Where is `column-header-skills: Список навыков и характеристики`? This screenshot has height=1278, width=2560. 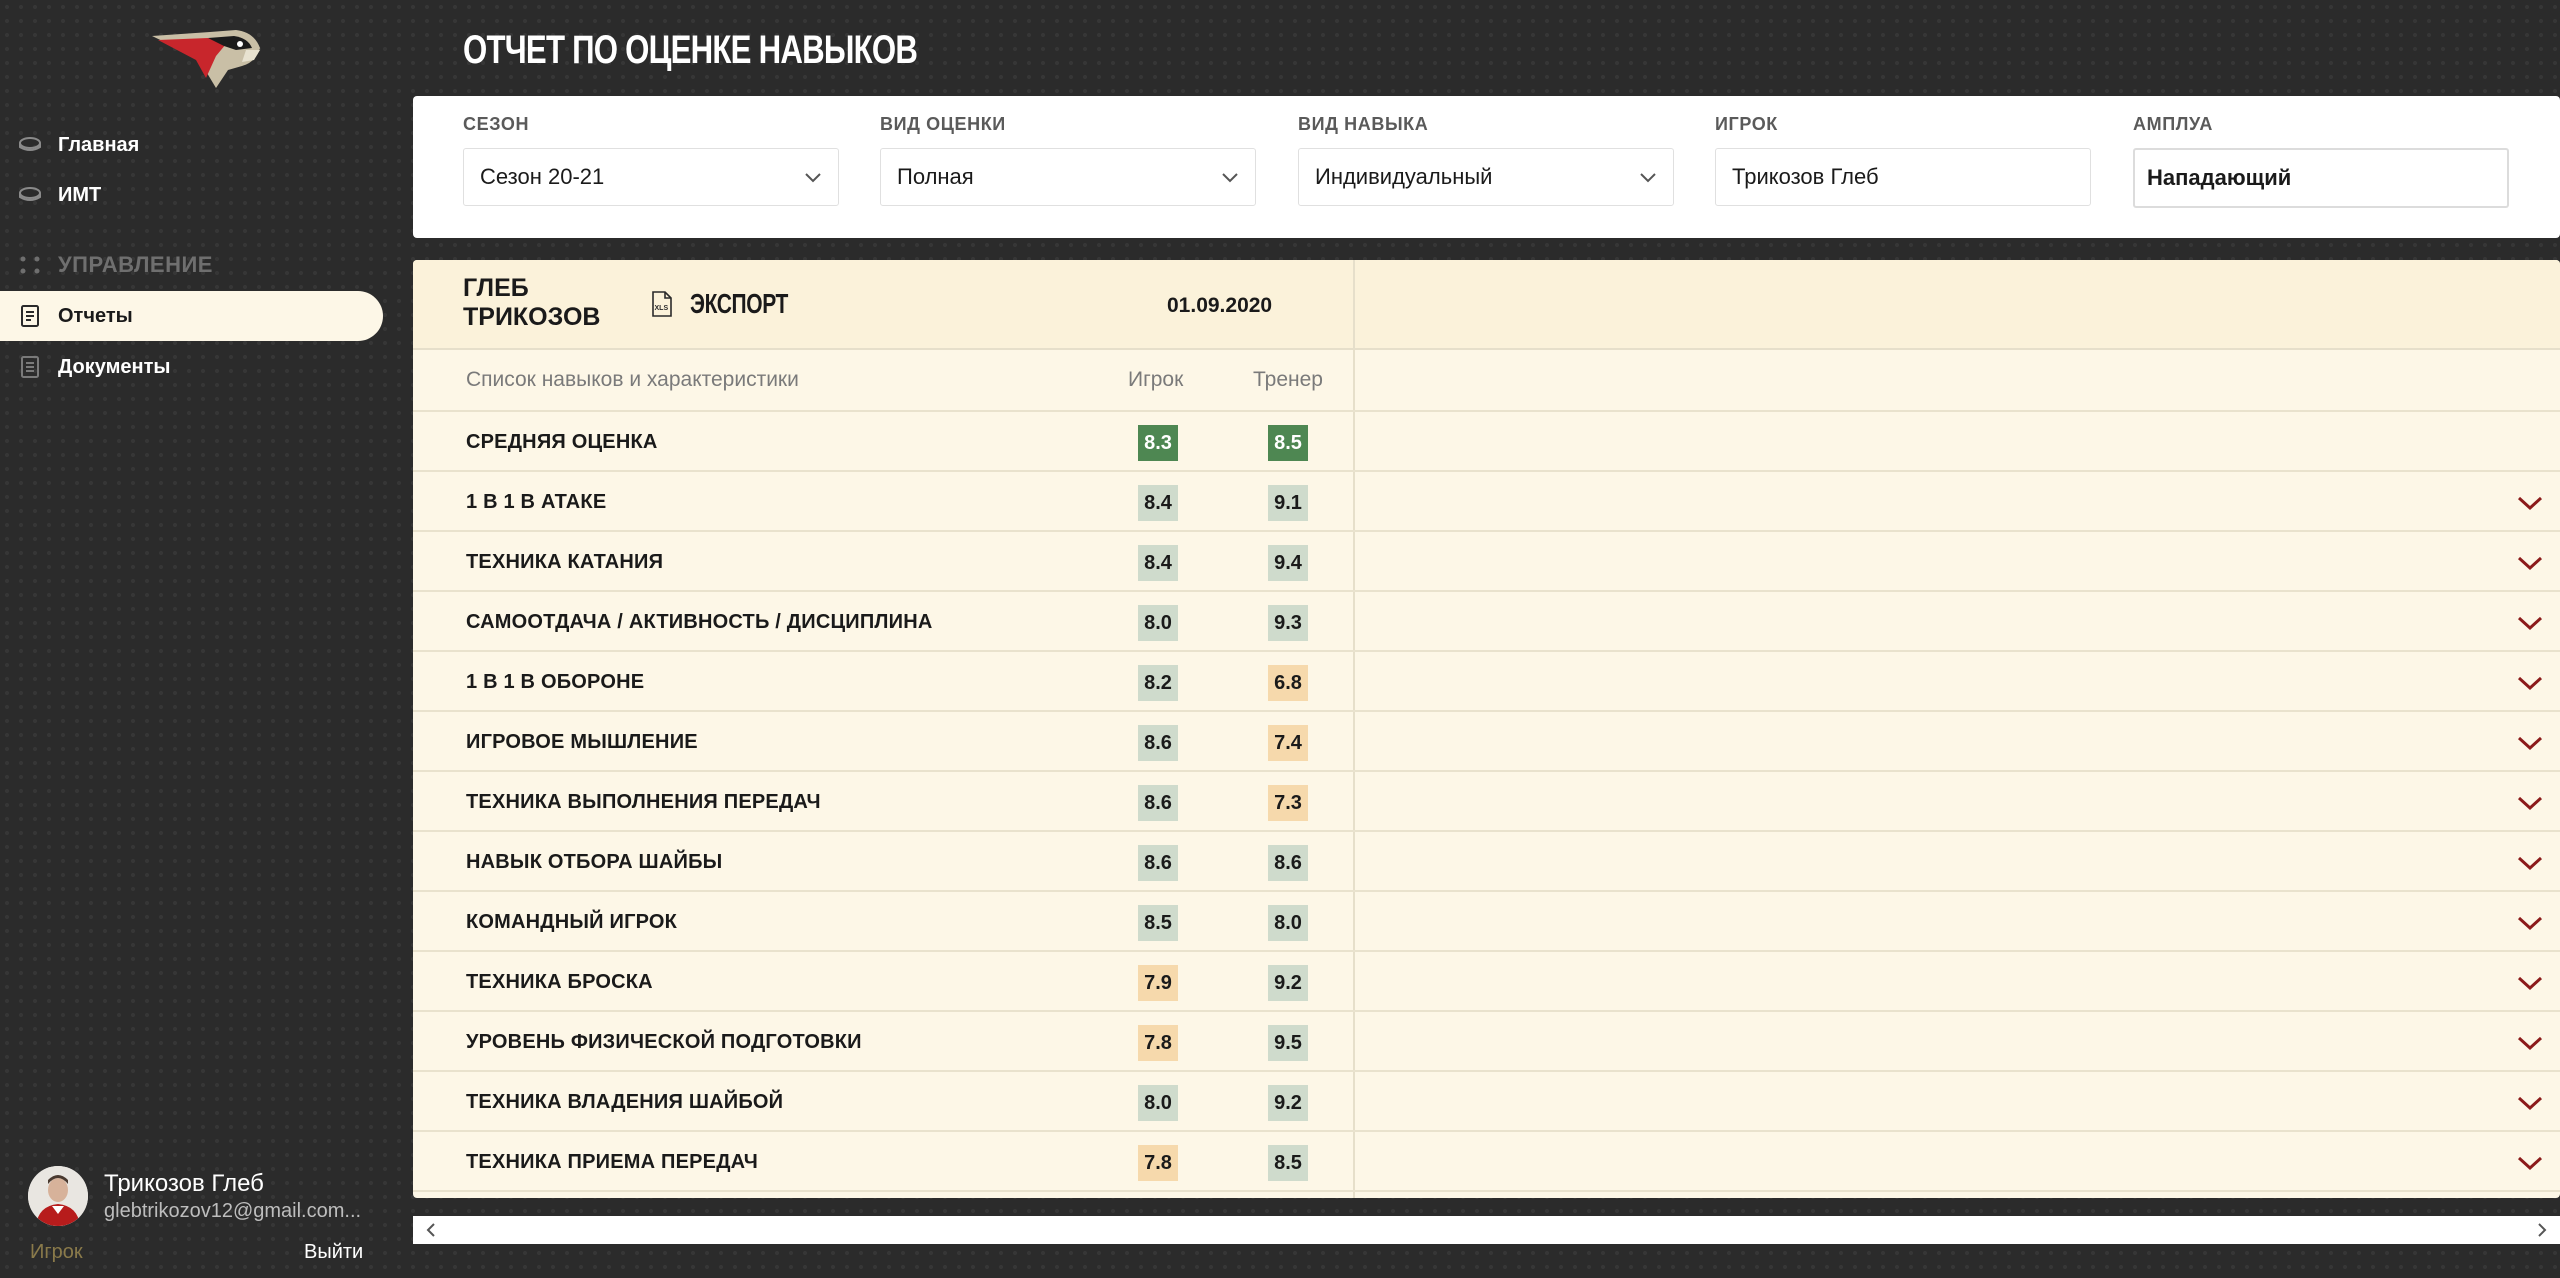 column-header-skills: Список навыков и характеристики is located at coordinates (632, 379).